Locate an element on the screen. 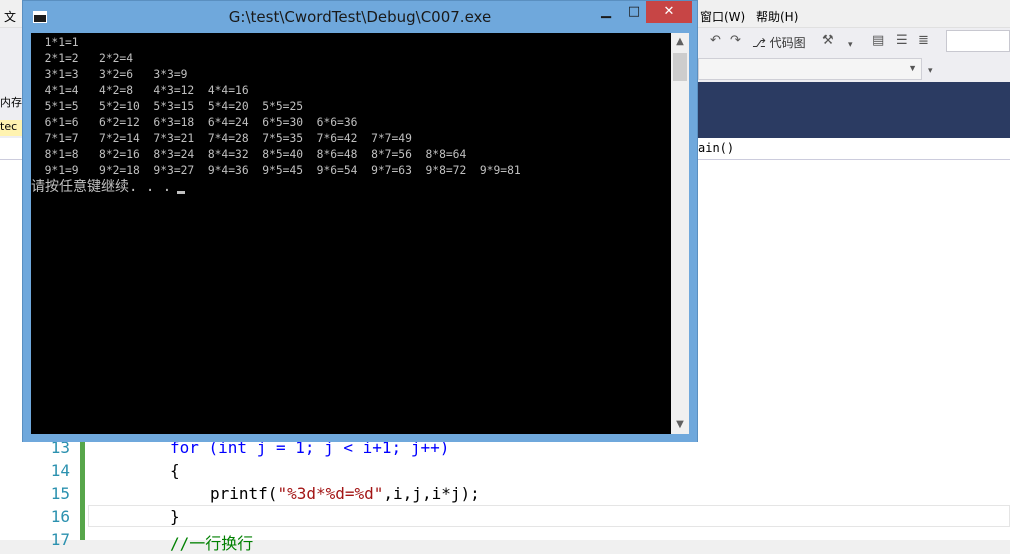 The image size is (1010, 554). scrollbar-thumb is located at coordinates (680, 67).